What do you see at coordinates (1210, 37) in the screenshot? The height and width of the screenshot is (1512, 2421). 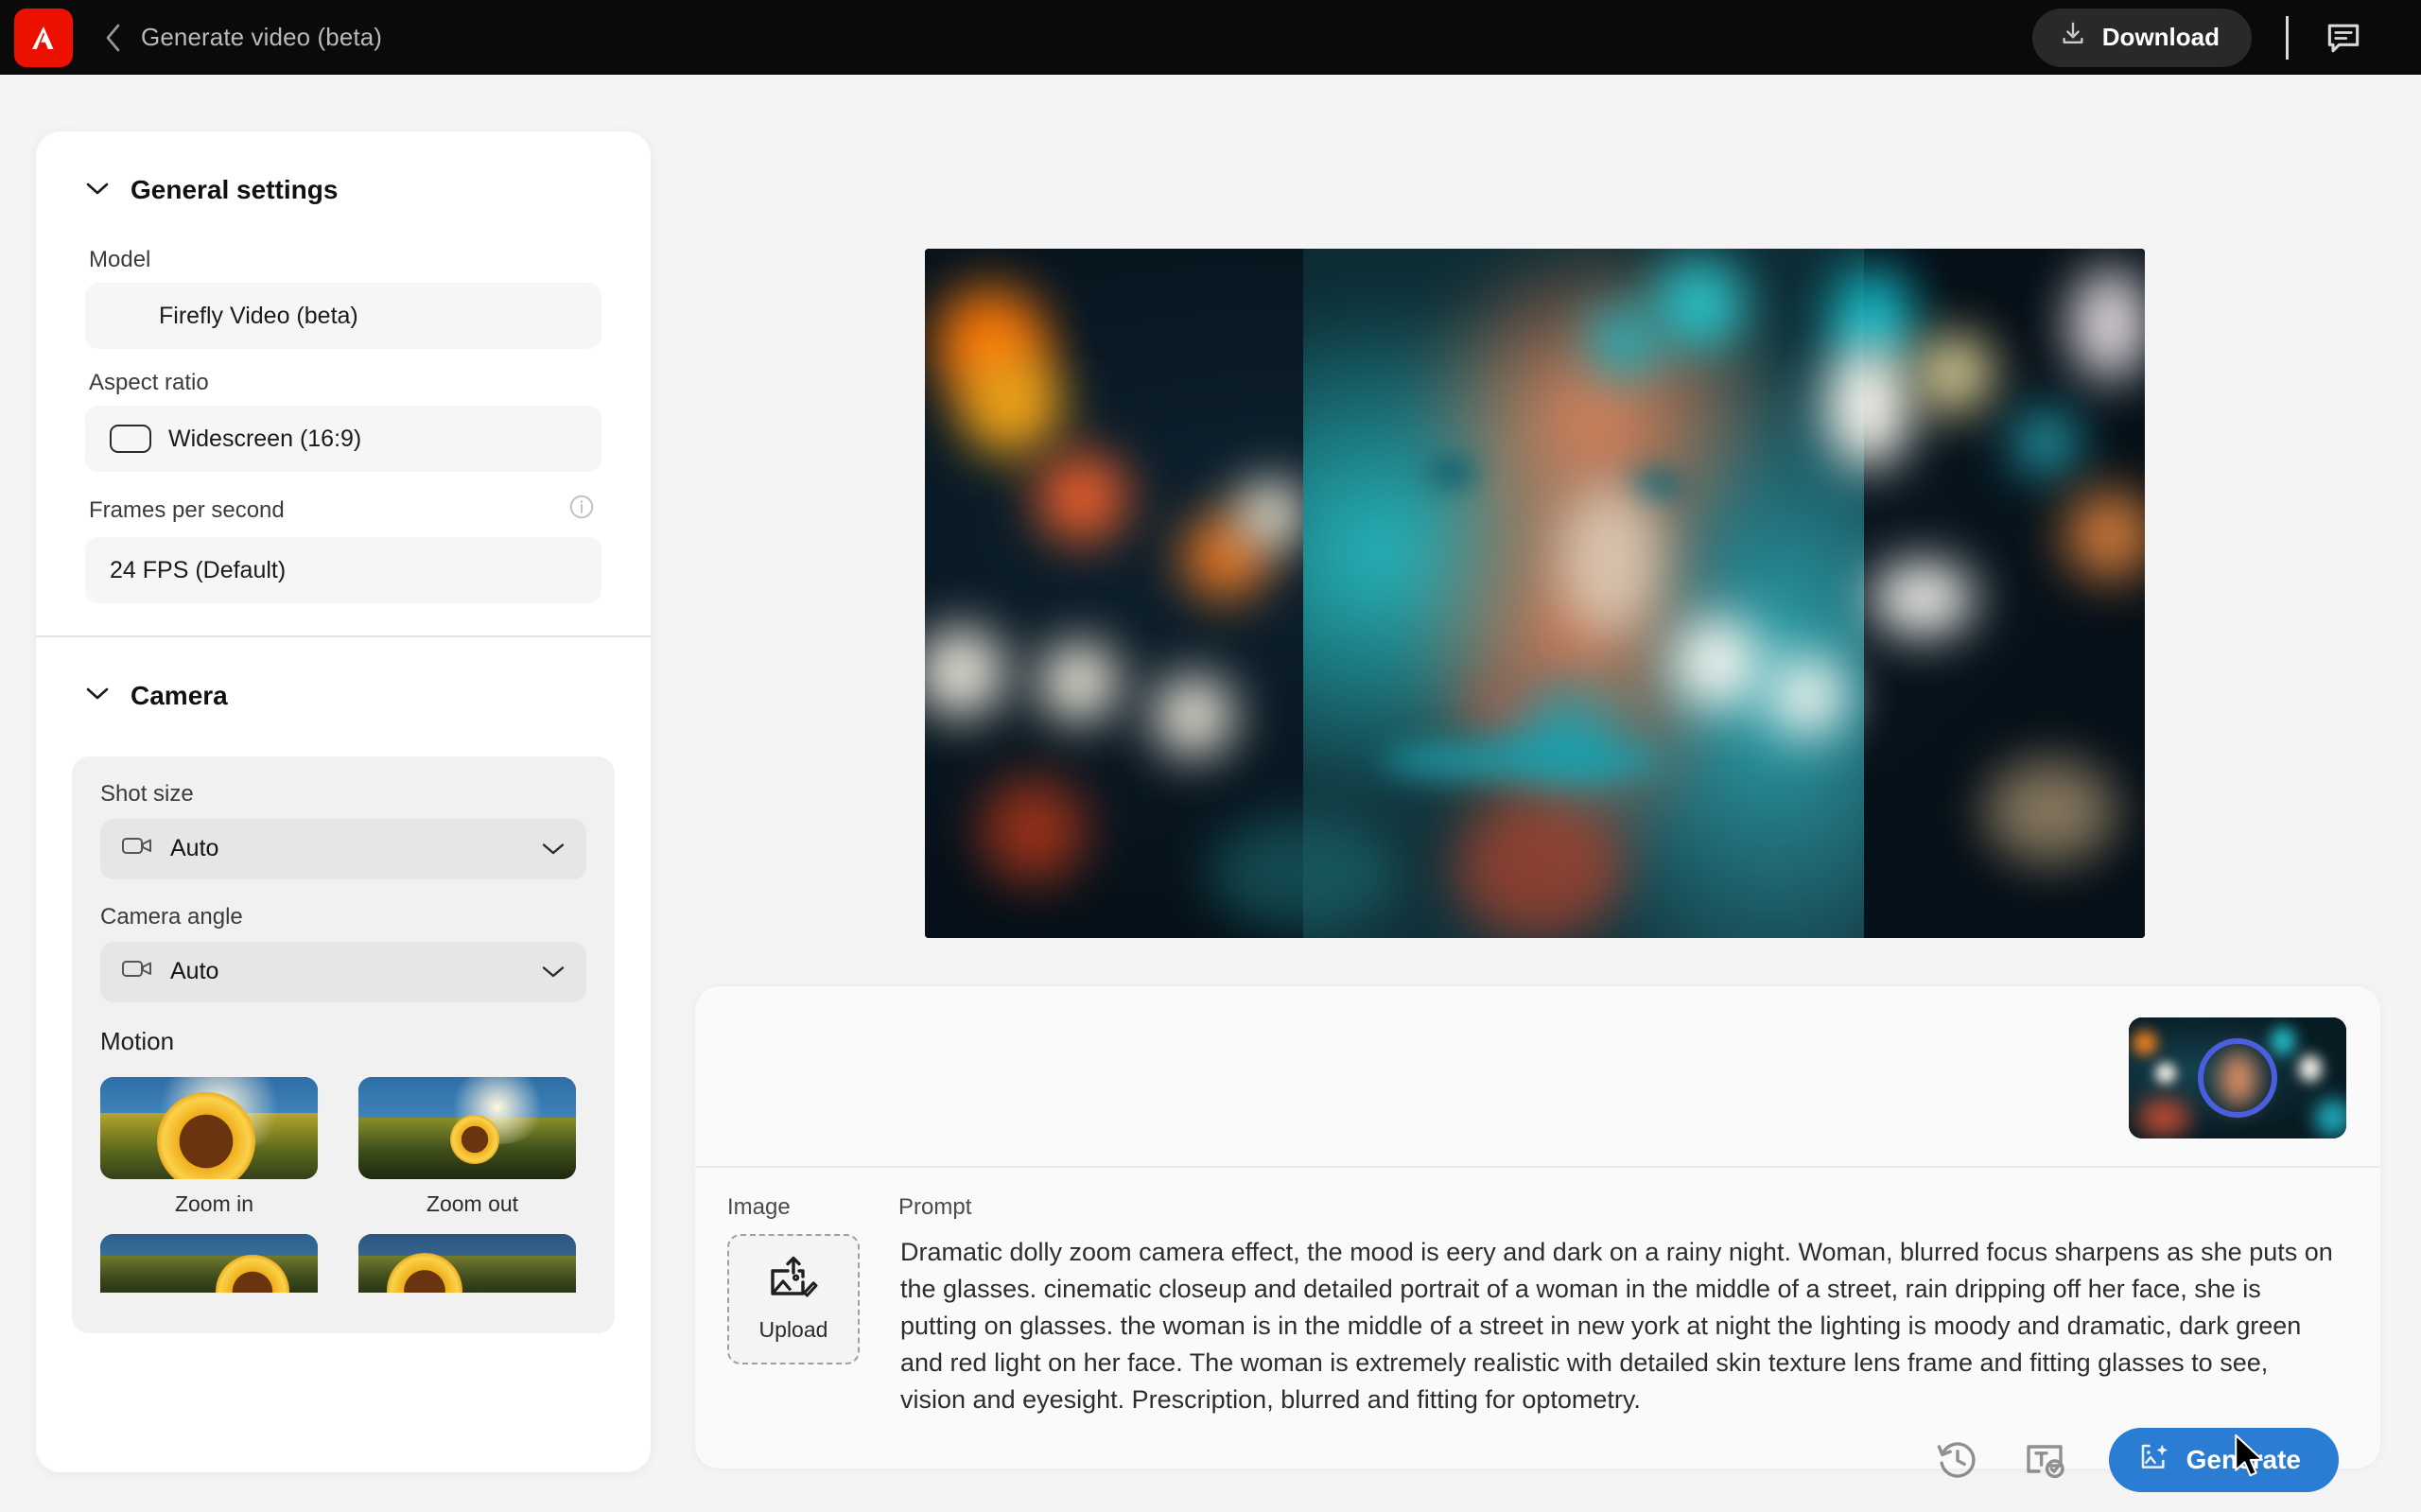 I see `top-bar: Generate video (beta) Download` at bounding box center [1210, 37].